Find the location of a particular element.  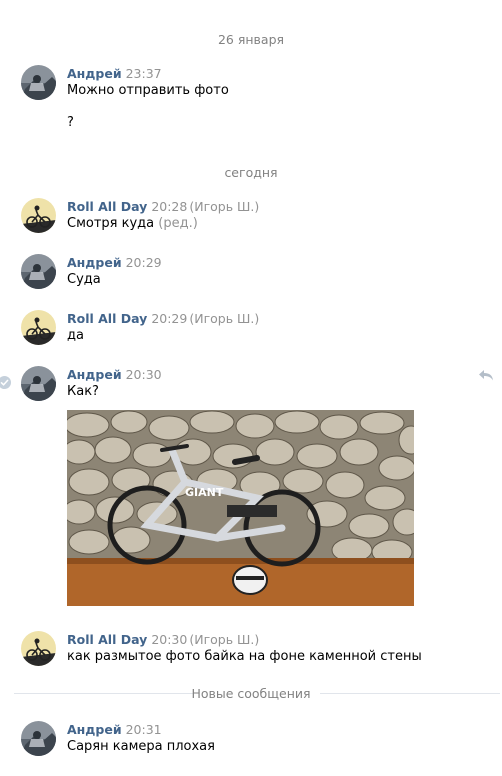

message-andrey-2: Андрей 20:29 Суда is located at coordinates (251, 273).